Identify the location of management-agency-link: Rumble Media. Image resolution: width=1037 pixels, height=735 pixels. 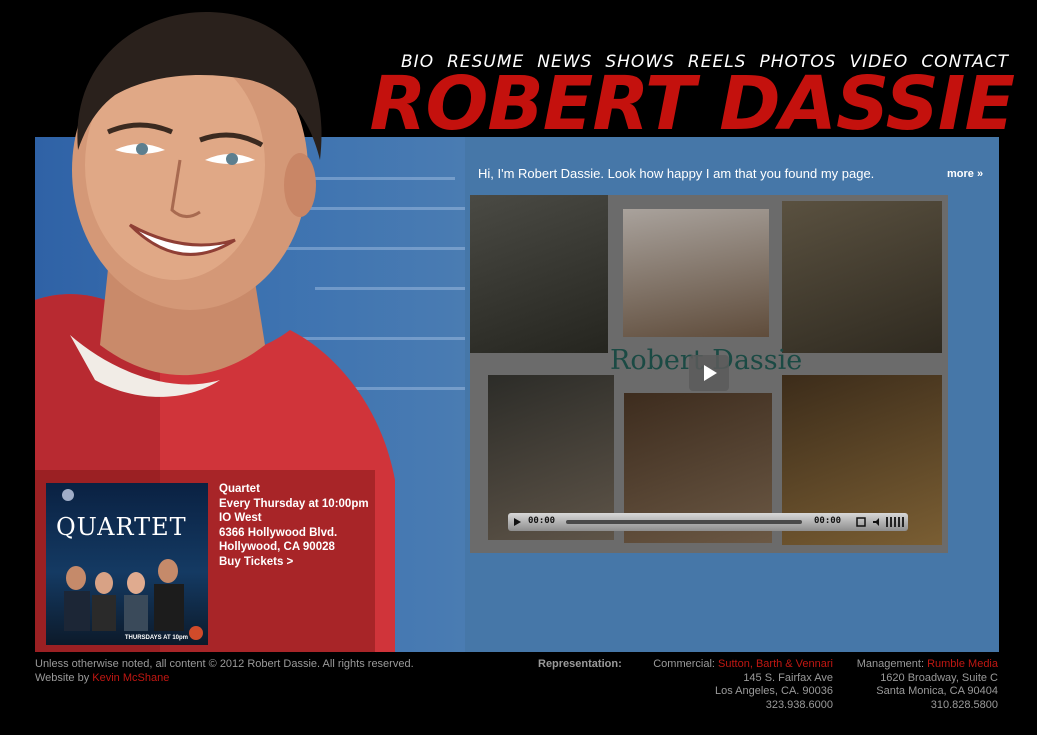
(962, 664).